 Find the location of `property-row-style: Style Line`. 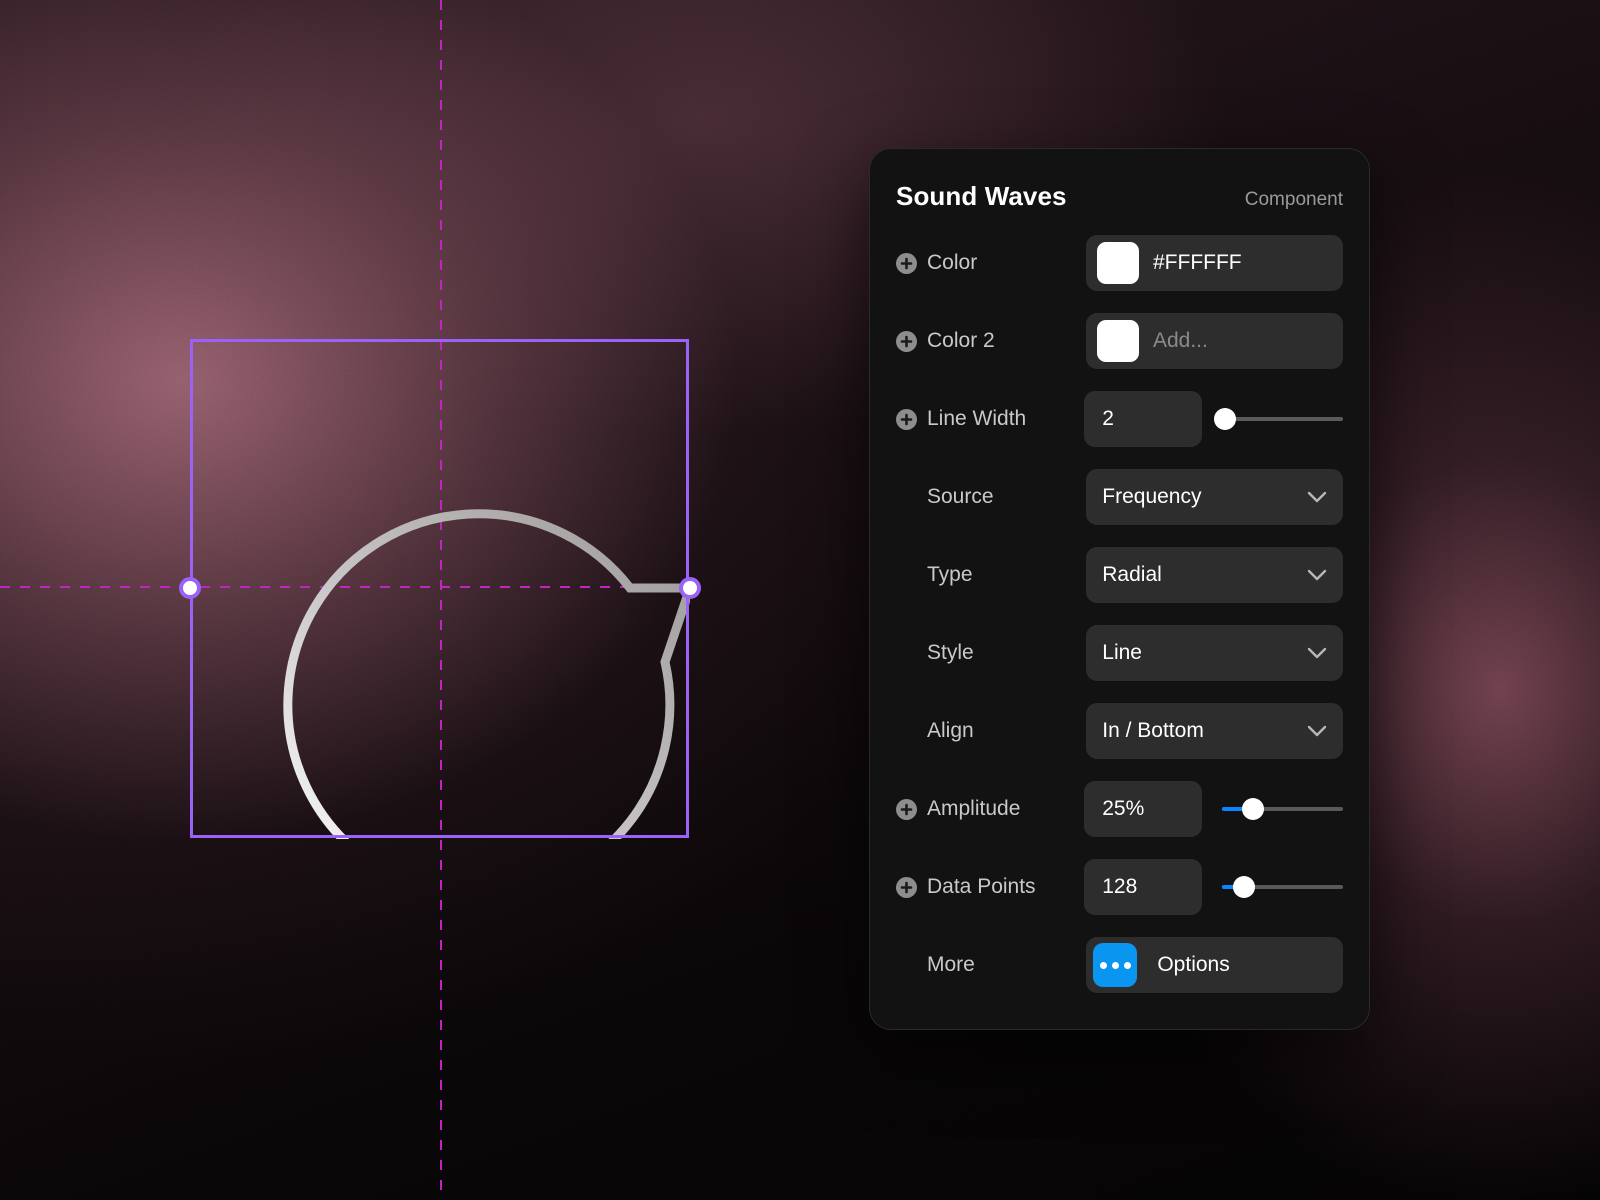

property-row-style: Style Line is located at coordinates (1119, 653).